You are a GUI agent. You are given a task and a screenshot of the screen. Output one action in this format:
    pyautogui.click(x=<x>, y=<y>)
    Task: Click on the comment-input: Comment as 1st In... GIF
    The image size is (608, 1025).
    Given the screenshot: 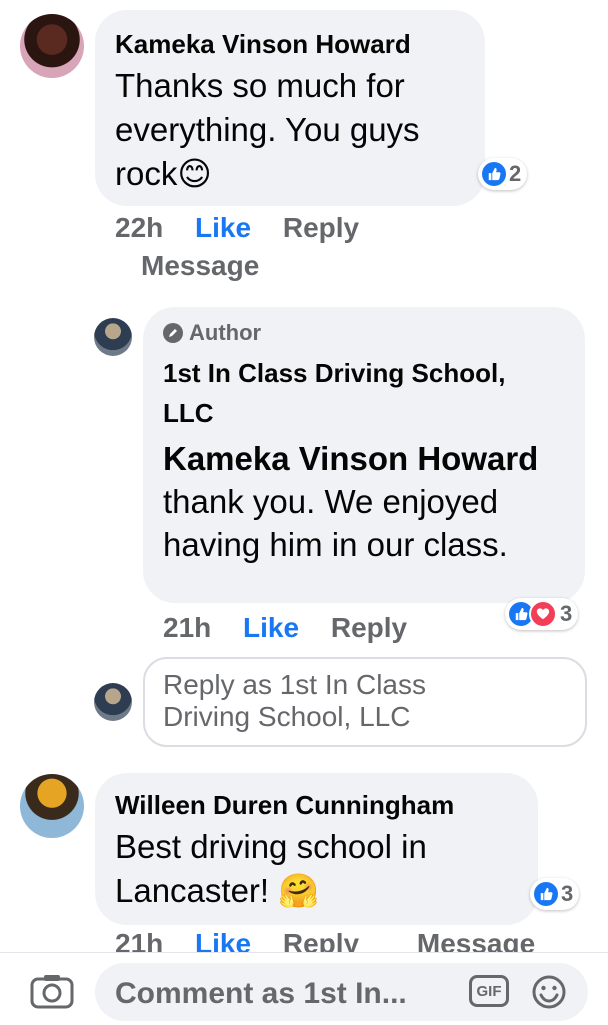 What is the action you would take?
    pyautogui.click(x=341, y=992)
    